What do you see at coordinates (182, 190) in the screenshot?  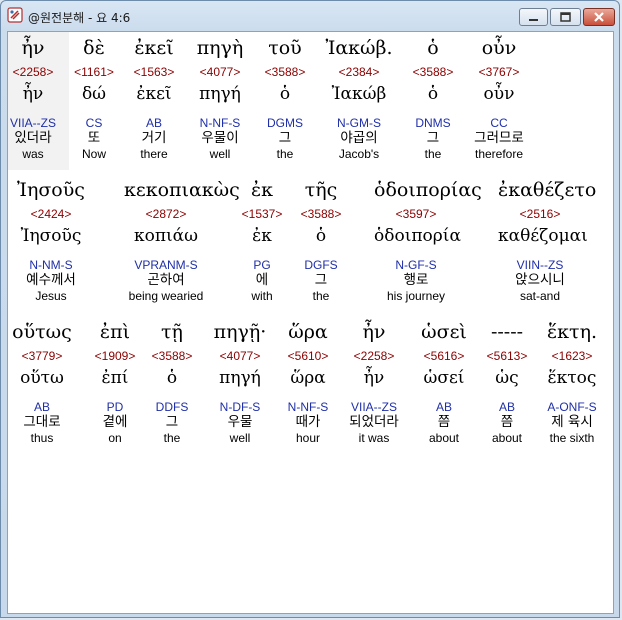 I see `greek-word: κεκοπιακὼς` at bounding box center [182, 190].